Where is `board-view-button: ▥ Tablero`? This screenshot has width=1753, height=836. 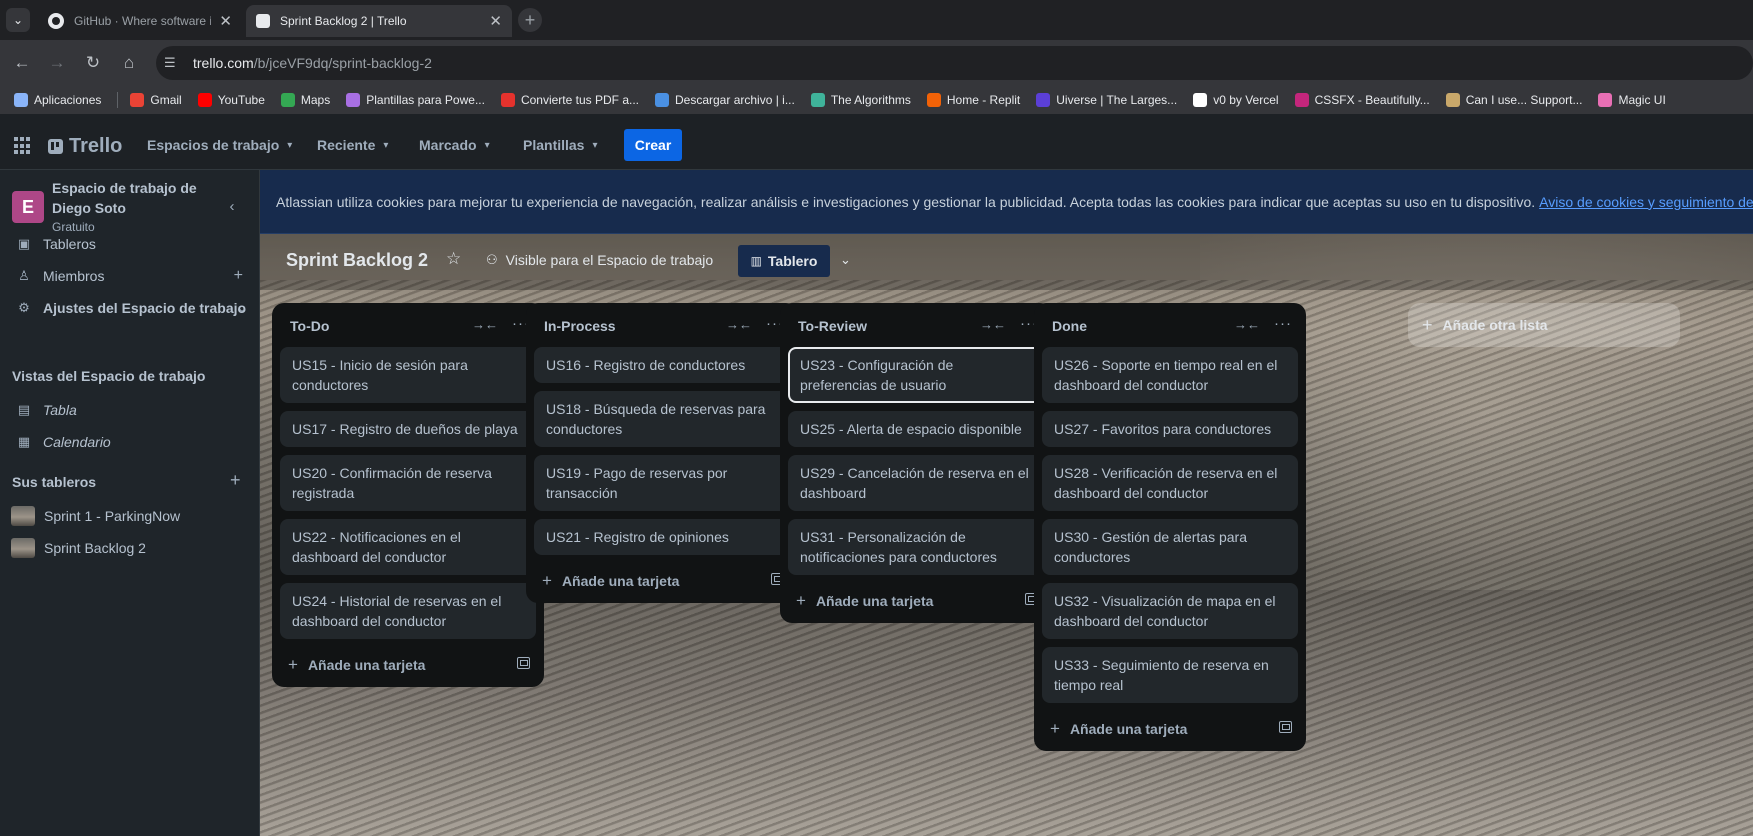
board-view-button: ▥ Tablero is located at coordinates (784, 261).